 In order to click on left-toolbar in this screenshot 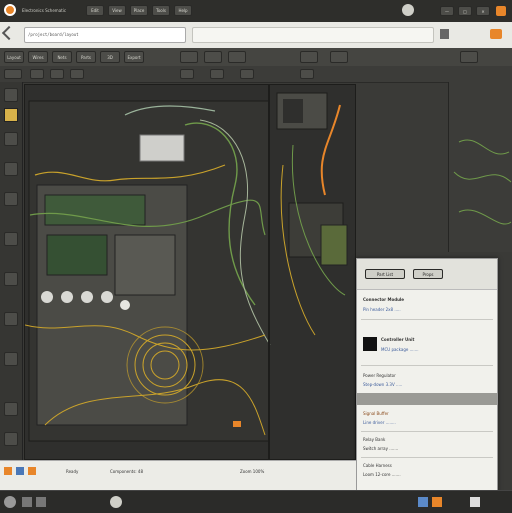, I will do `click(11, 271)`.